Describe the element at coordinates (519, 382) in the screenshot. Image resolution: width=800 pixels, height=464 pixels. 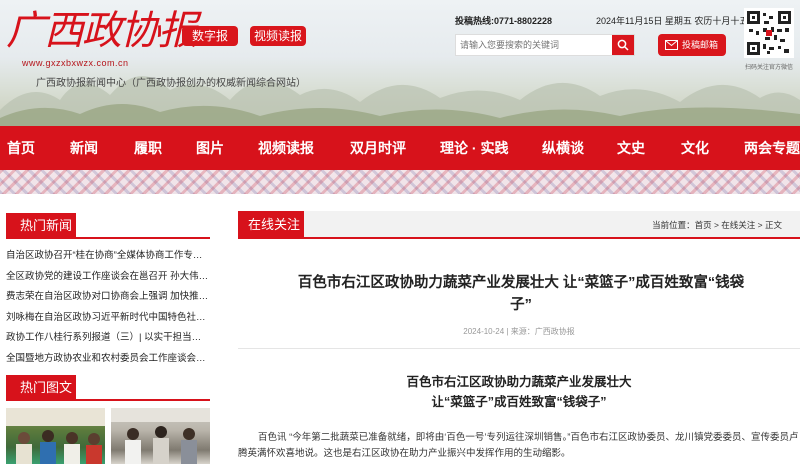
I see `article-subtitle-line1: 百色市右江区政协助力蔬菜产业发展壮大` at that location.